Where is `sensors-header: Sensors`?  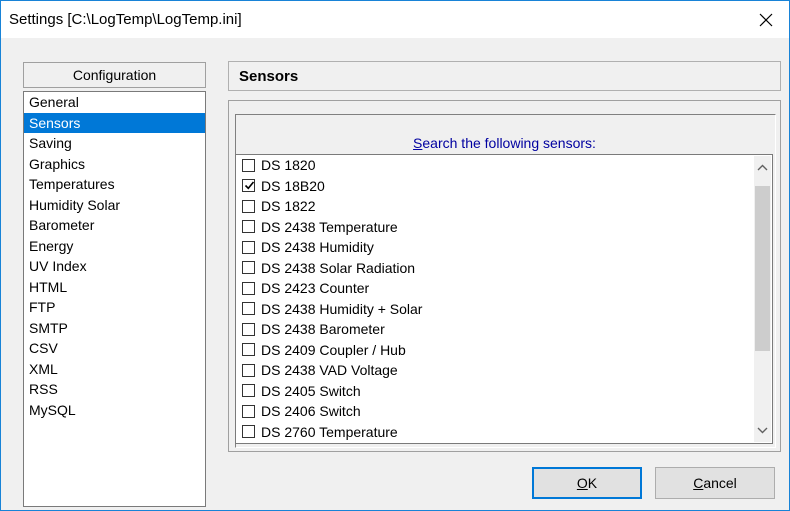 sensors-header: Sensors is located at coordinates (504, 76).